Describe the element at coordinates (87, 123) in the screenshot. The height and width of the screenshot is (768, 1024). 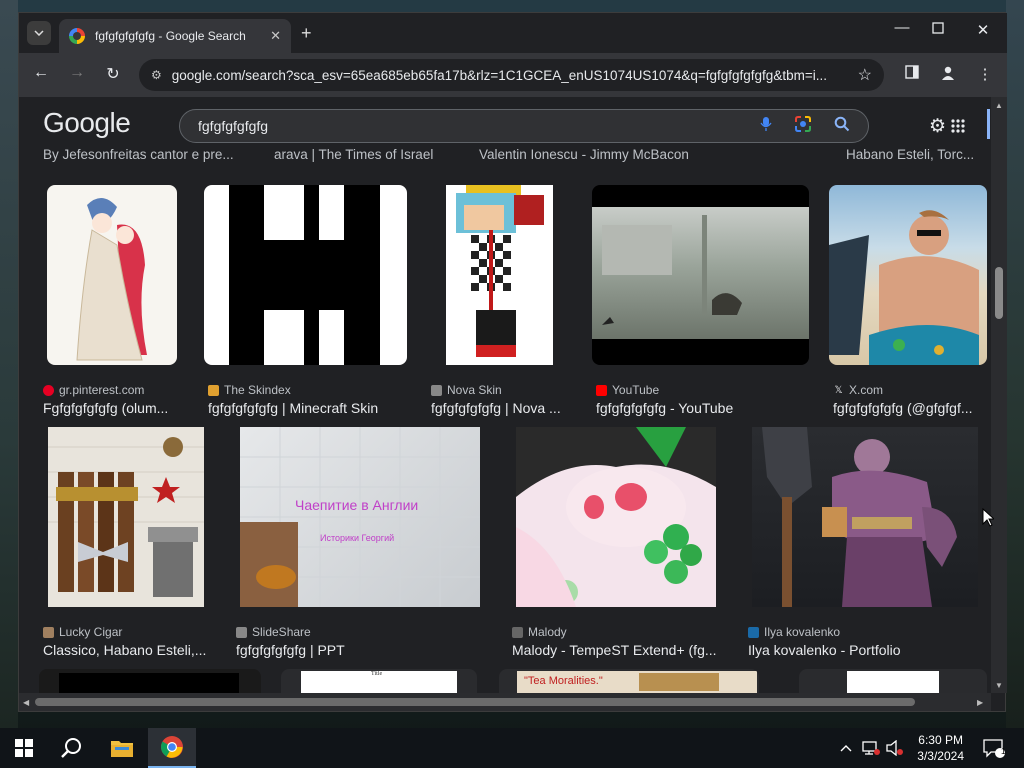
I see `google-logo: Google` at that location.